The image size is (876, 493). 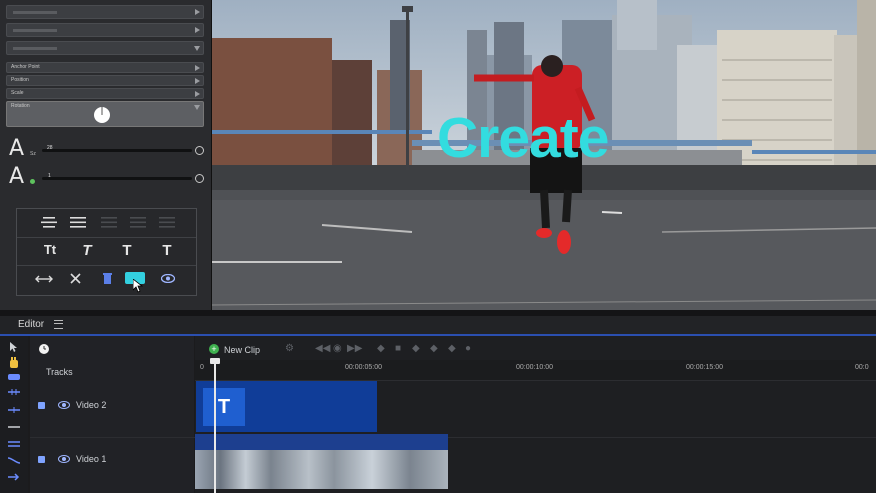 I want to click on spacing-slider, so click(x=117, y=178).